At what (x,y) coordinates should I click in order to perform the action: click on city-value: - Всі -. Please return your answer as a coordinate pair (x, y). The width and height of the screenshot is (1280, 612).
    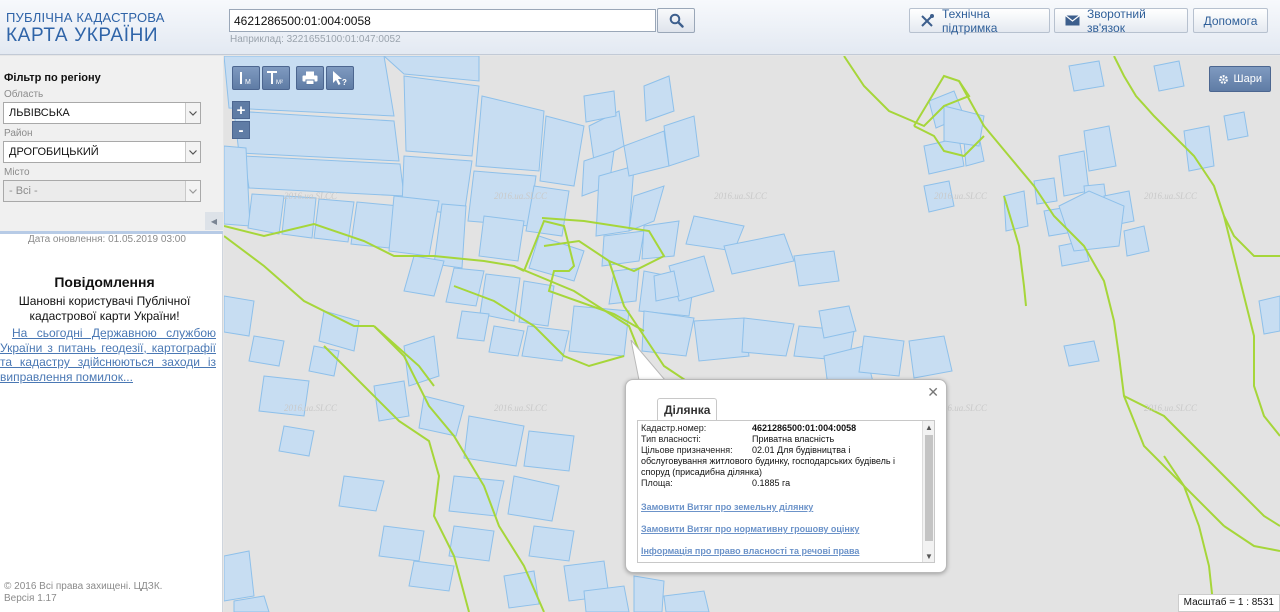
    Looking at the image, I should click on (23, 191).